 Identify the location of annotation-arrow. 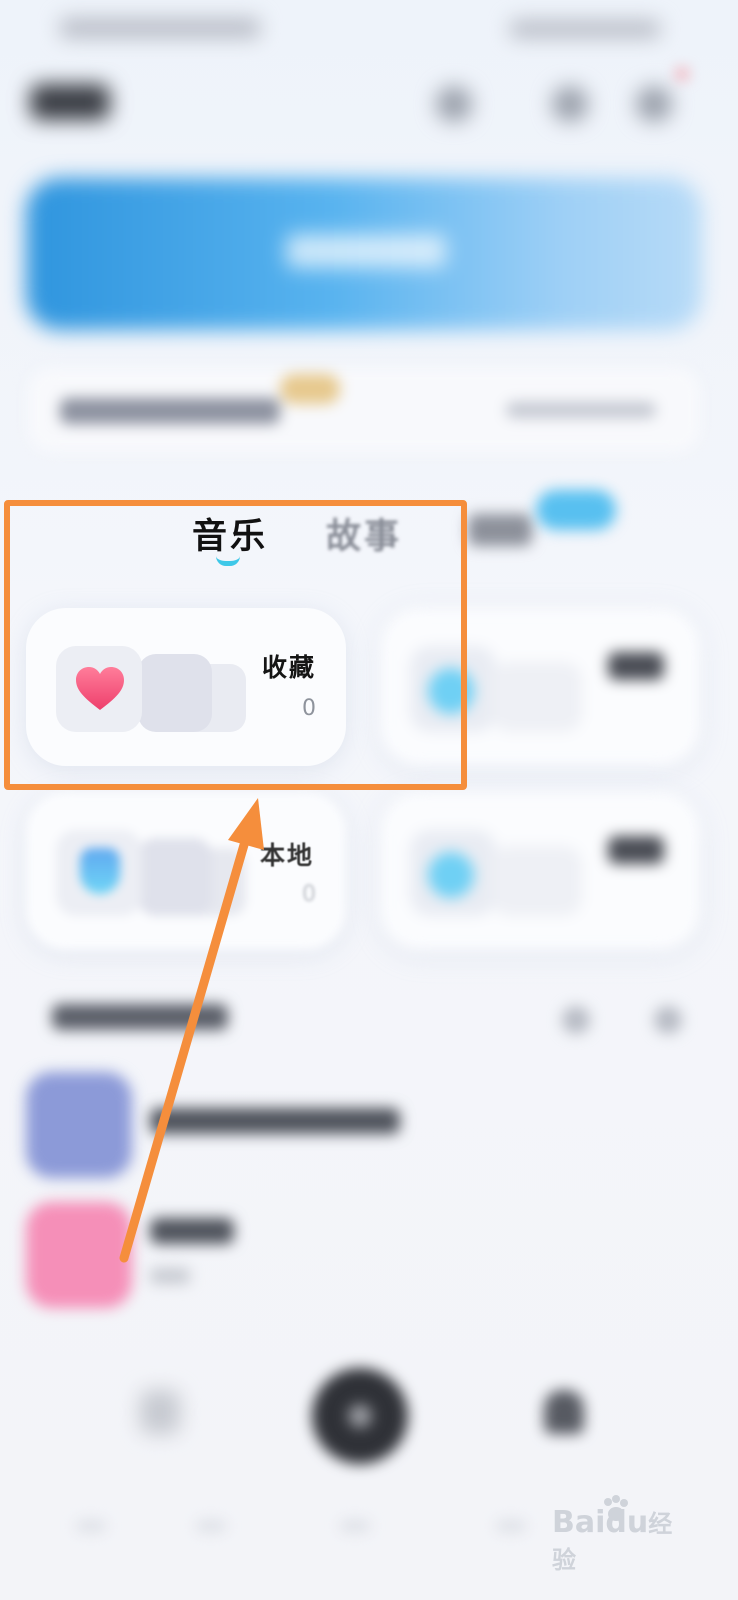
(191, 1030).